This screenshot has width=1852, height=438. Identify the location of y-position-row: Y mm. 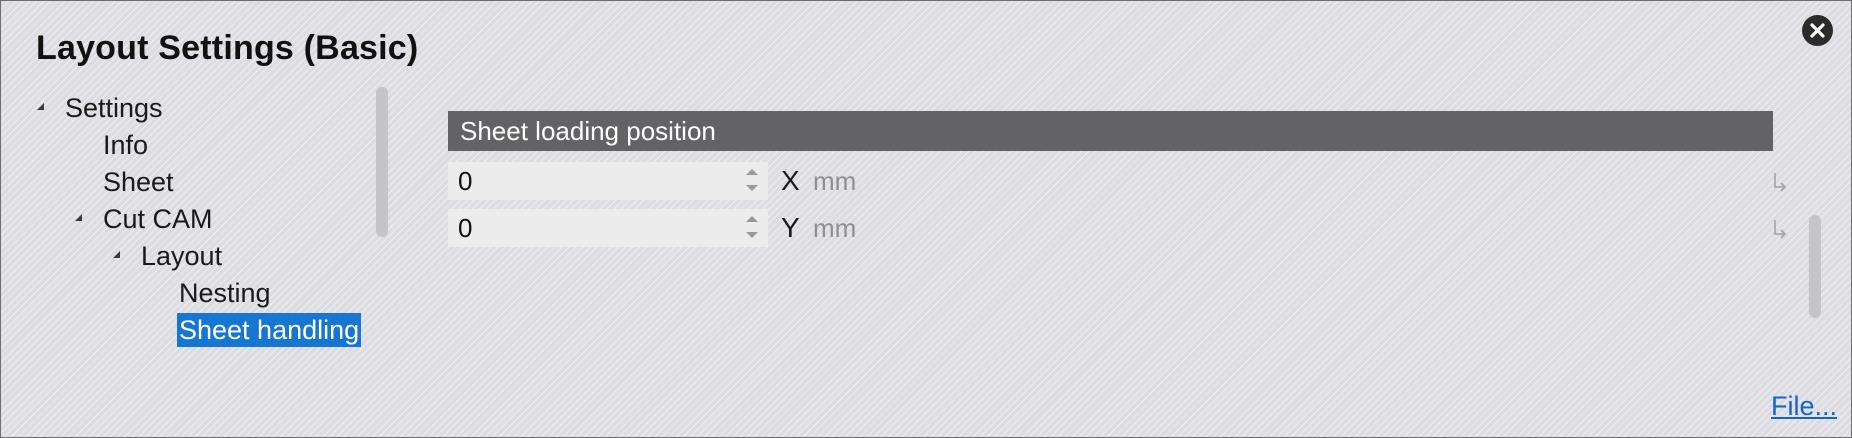
(678, 228).